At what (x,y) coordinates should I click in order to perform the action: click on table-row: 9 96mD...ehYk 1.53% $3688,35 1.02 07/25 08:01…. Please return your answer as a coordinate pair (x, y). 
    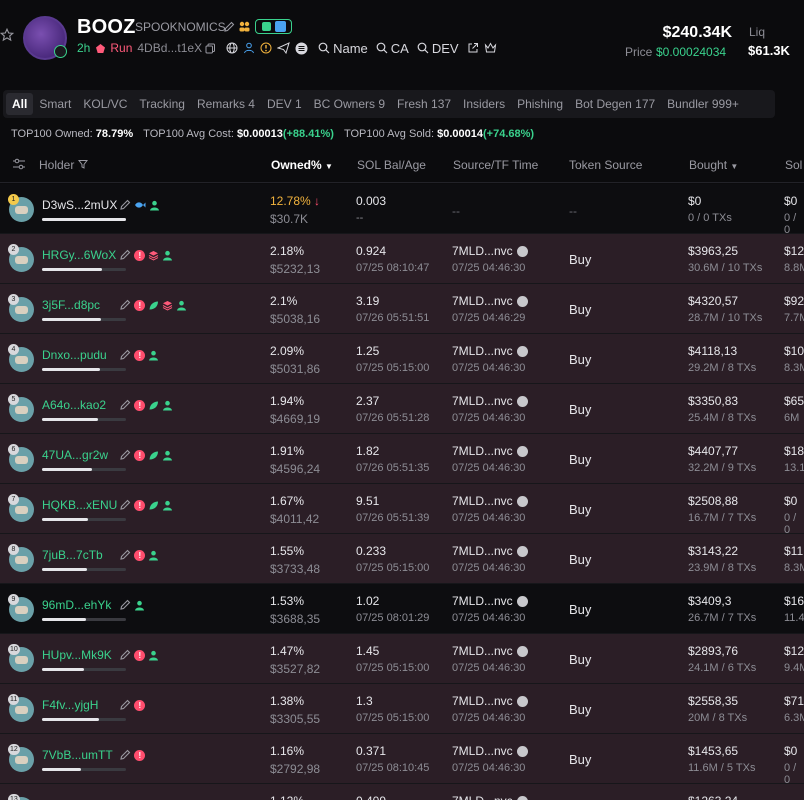
    Looking at the image, I should click on (402, 609).